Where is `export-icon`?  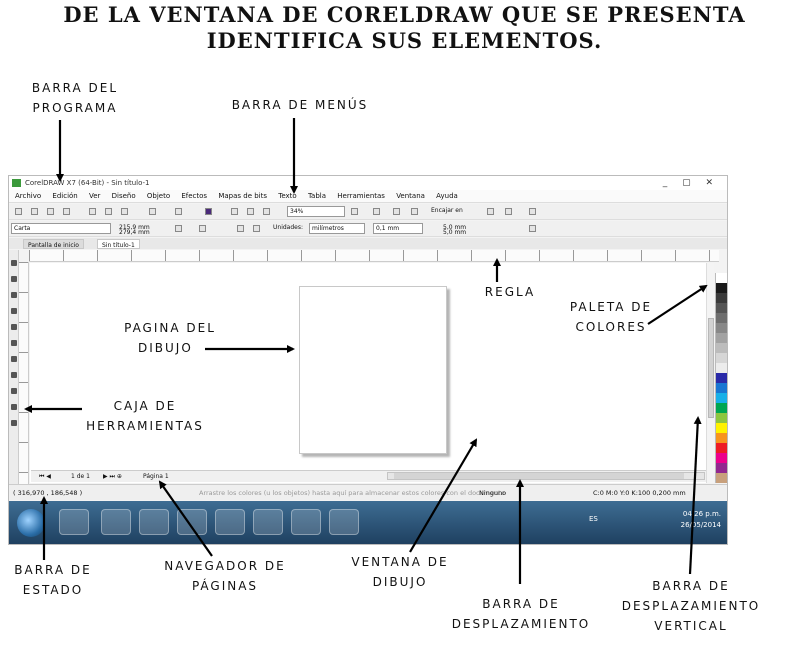 export-icon is located at coordinates (250, 211).